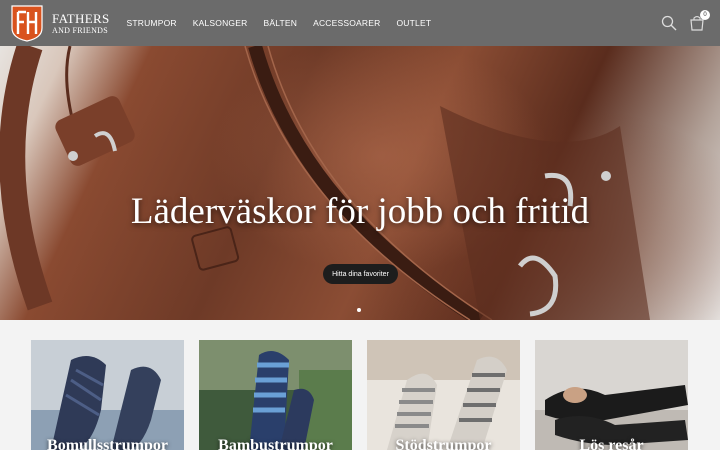 Image resolution: width=720 pixels, height=450 pixels. Describe the element at coordinates (346, 23) in the screenshot. I see `nav-item-accessoarer: ACCESSOARER` at that location.